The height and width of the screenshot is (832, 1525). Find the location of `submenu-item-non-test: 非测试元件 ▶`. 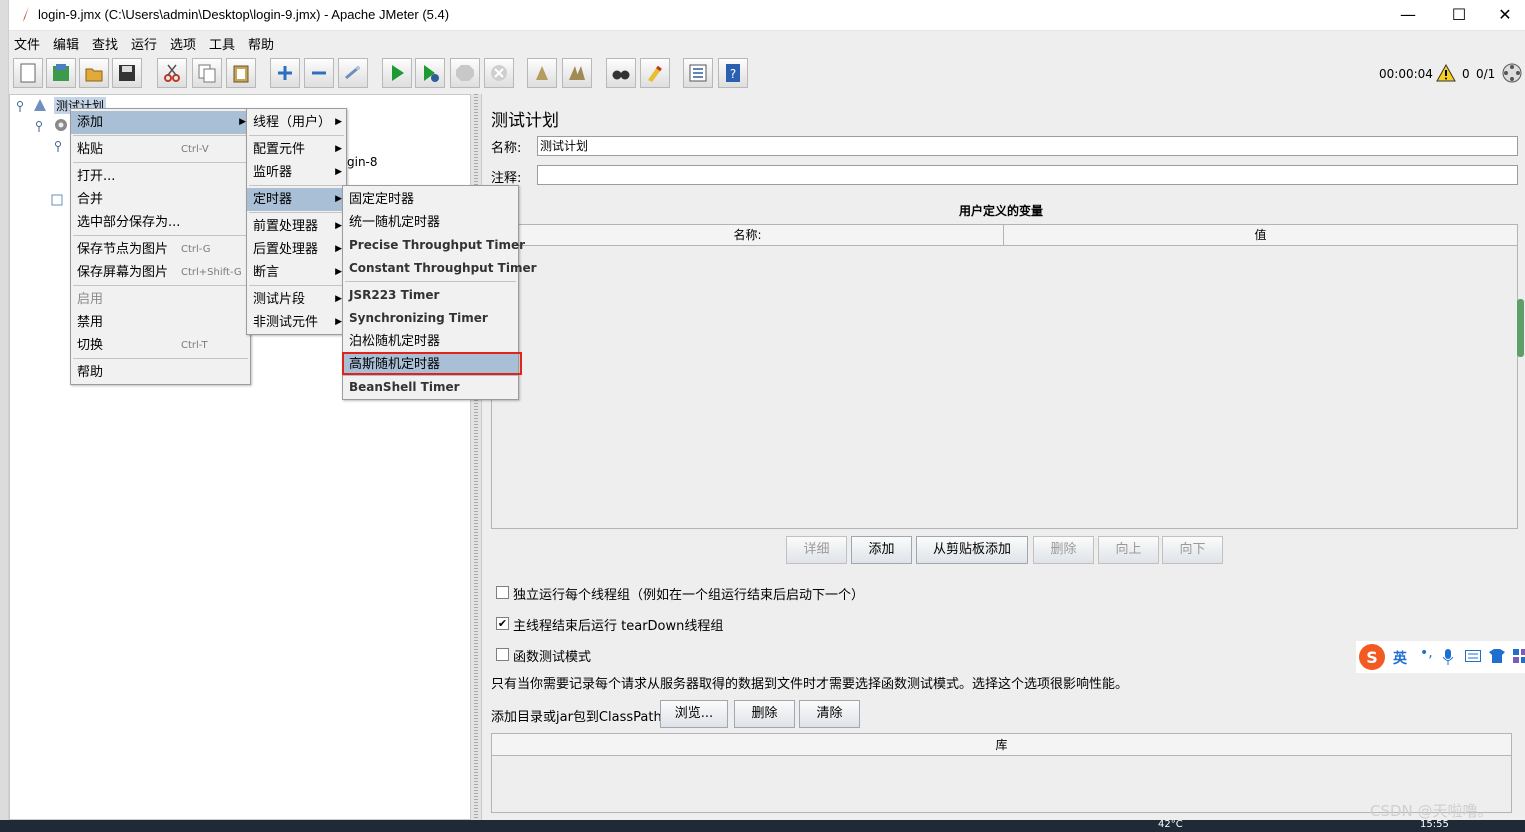

submenu-item-non-test: 非测试元件 ▶ is located at coordinates (296, 322).